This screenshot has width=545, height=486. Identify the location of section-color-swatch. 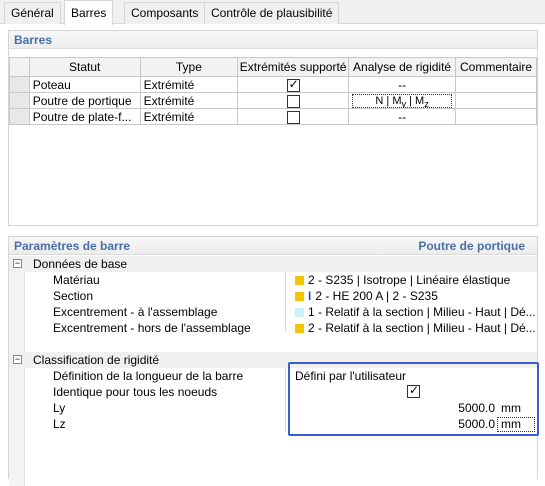
(299, 297).